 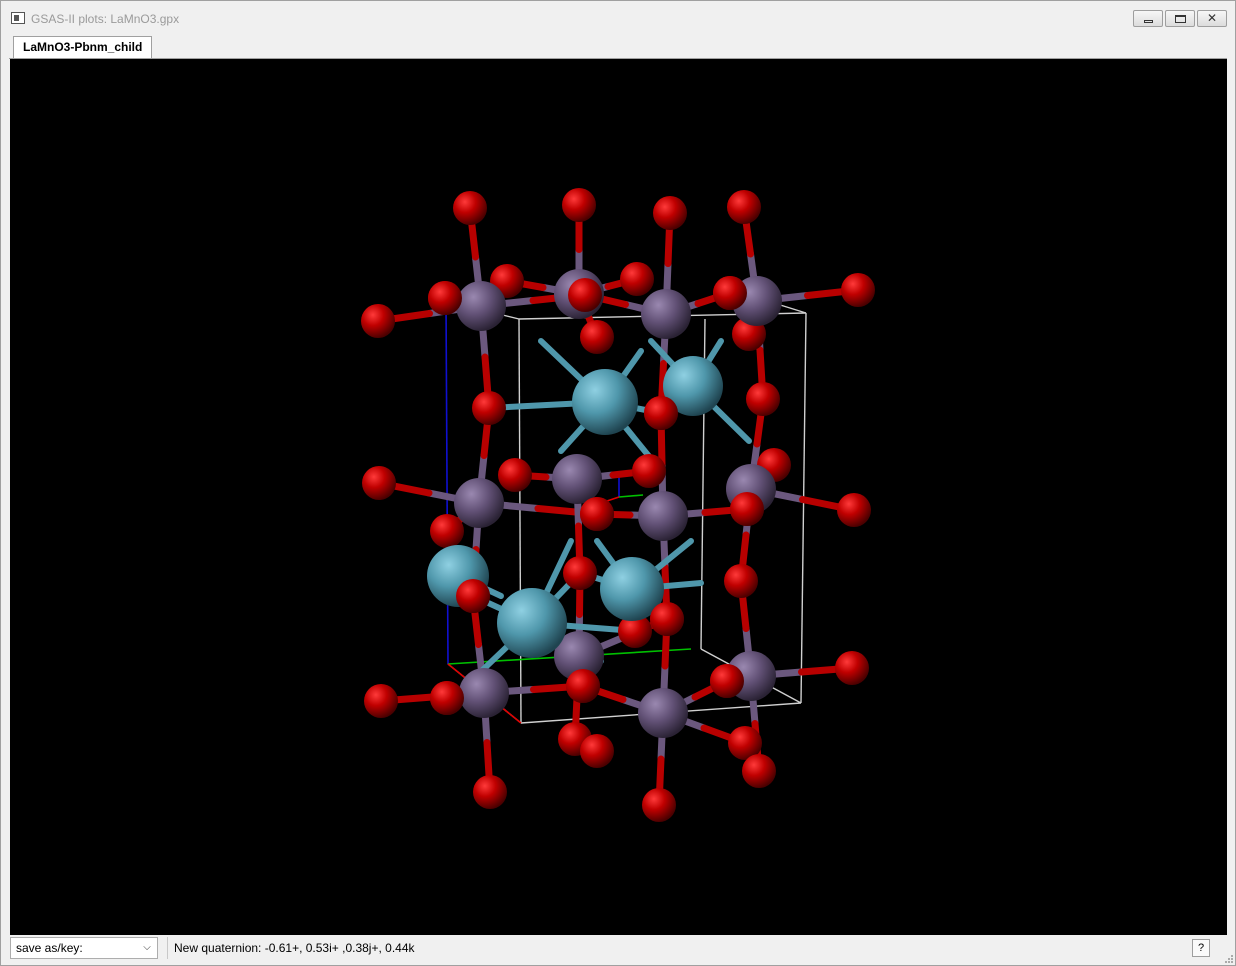 What do you see at coordinates (618, 18) in the screenshot?
I see `title-bar: GSAS-II plots: LaMnO3.gpx ✕` at bounding box center [618, 18].